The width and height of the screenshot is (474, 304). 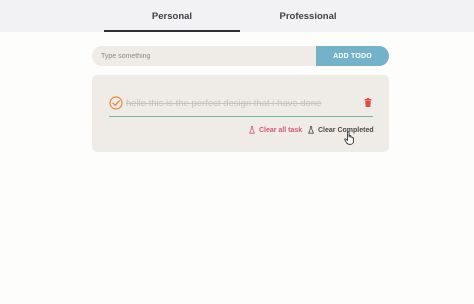 I want to click on clear-all-button: Clear all task, so click(x=275, y=130).